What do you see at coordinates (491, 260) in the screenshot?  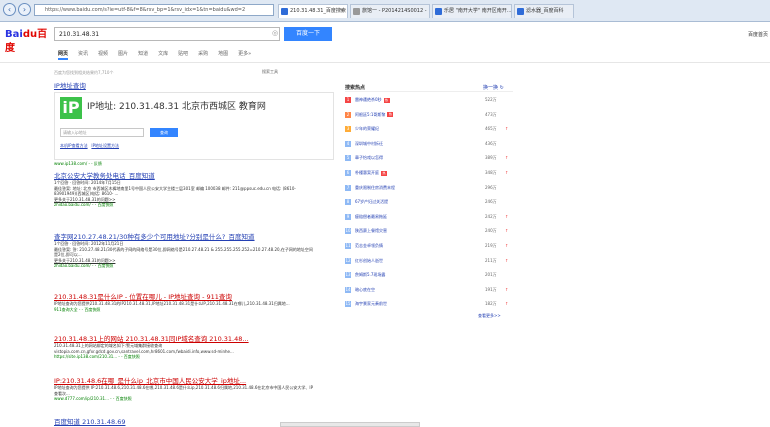 I see `hotlist-count: 211万` at bounding box center [491, 260].